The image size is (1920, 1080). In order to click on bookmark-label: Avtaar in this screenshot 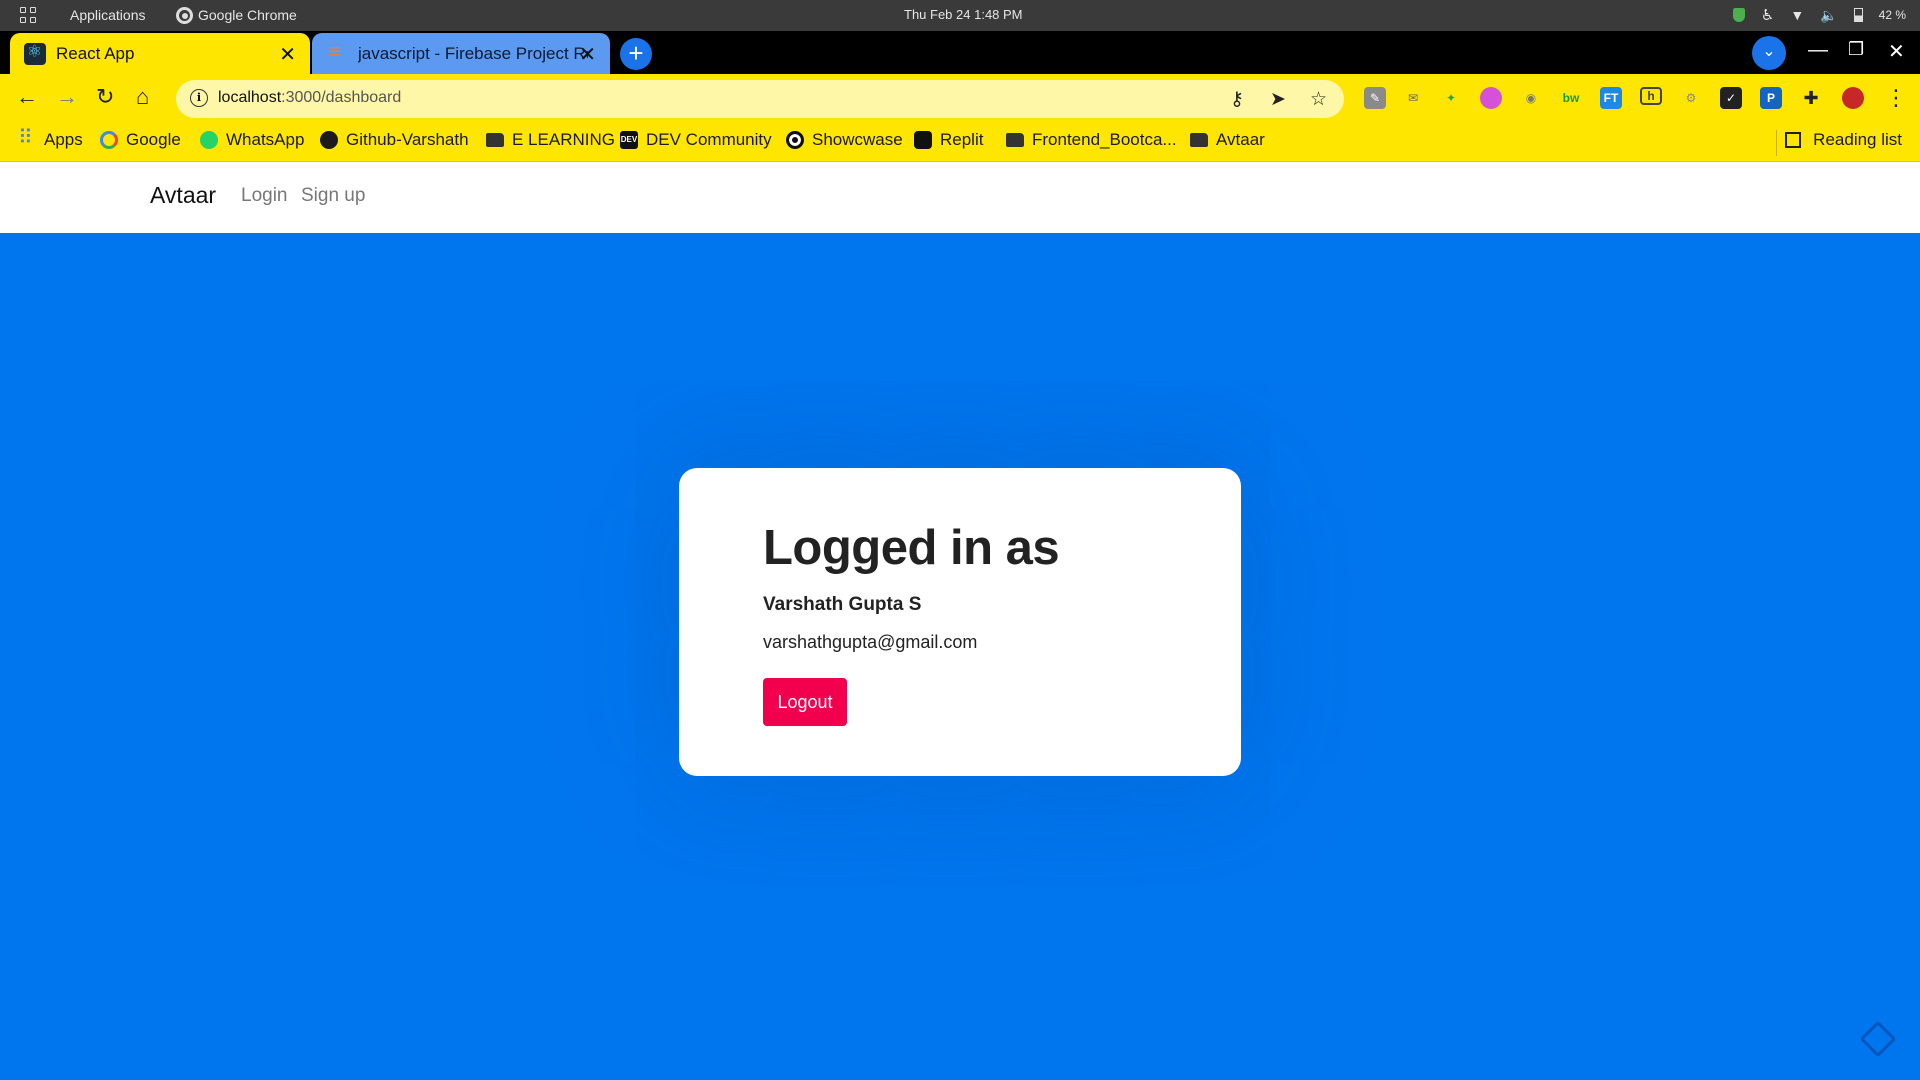, I will do `click(1240, 139)`.